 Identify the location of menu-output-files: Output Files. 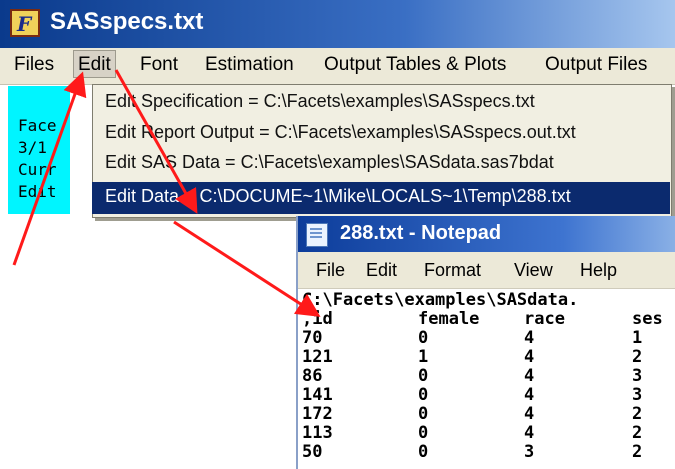
(596, 65).